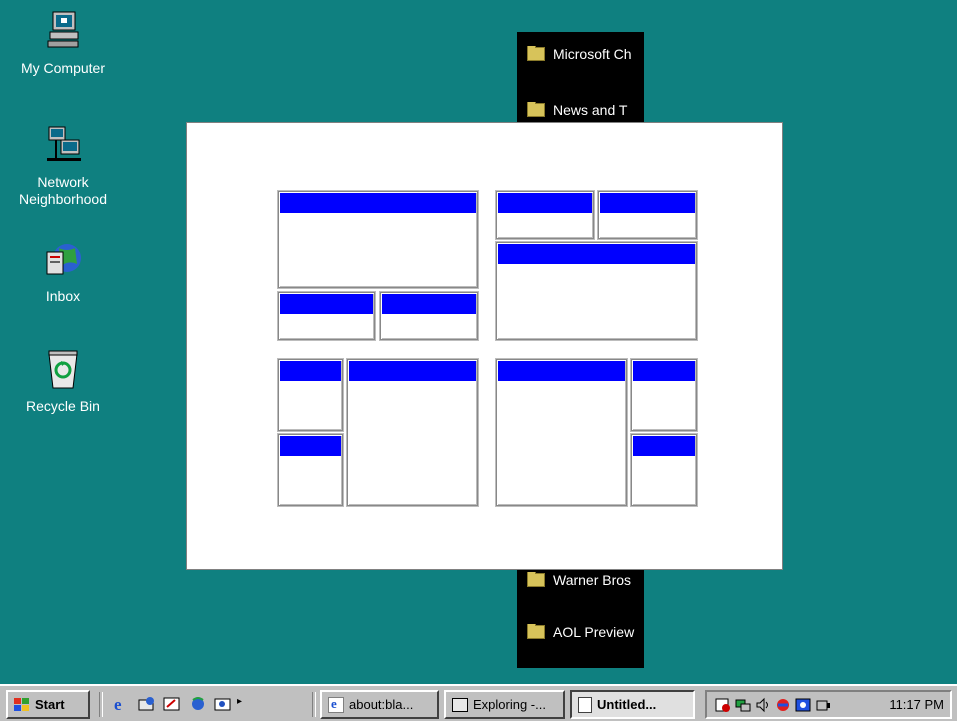 The height and width of the screenshot is (721, 957). I want to click on windows-logo-icon, so click(22, 704).